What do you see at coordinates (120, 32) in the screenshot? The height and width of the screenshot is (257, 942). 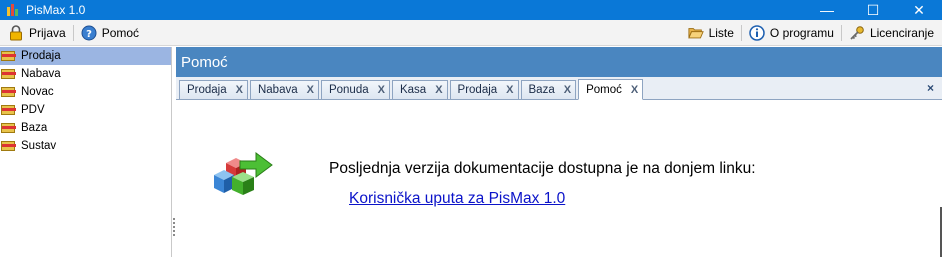 I see `menu-pomoc-label: Pomoć` at bounding box center [120, 32].